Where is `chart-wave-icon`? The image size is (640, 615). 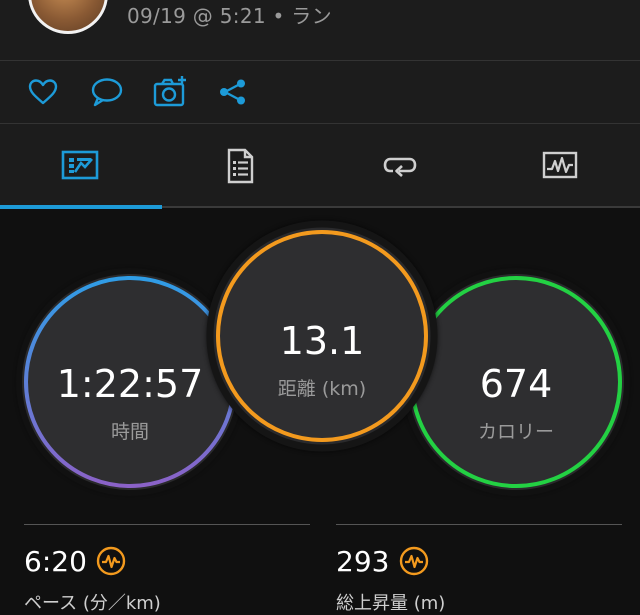
chart-wave-icon is located at coordinates (560, 165).